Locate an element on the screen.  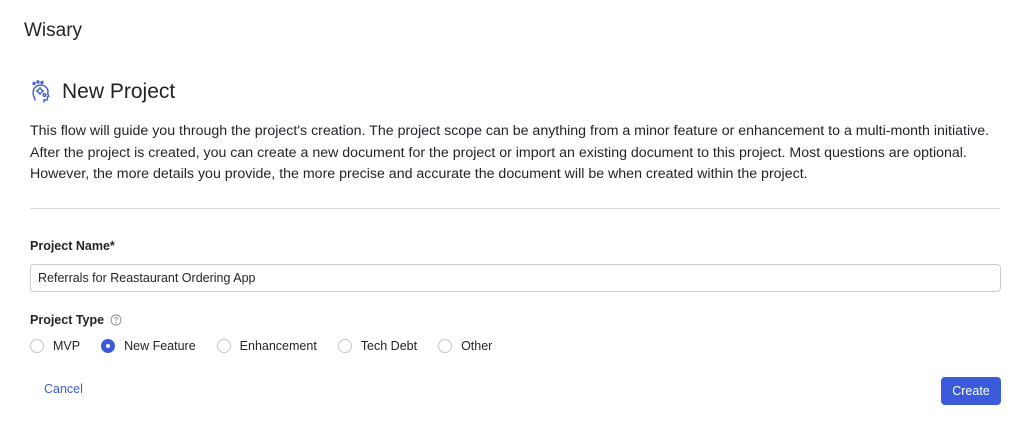
project-type-label-row: Project Type is located at coordinates (76, 320).